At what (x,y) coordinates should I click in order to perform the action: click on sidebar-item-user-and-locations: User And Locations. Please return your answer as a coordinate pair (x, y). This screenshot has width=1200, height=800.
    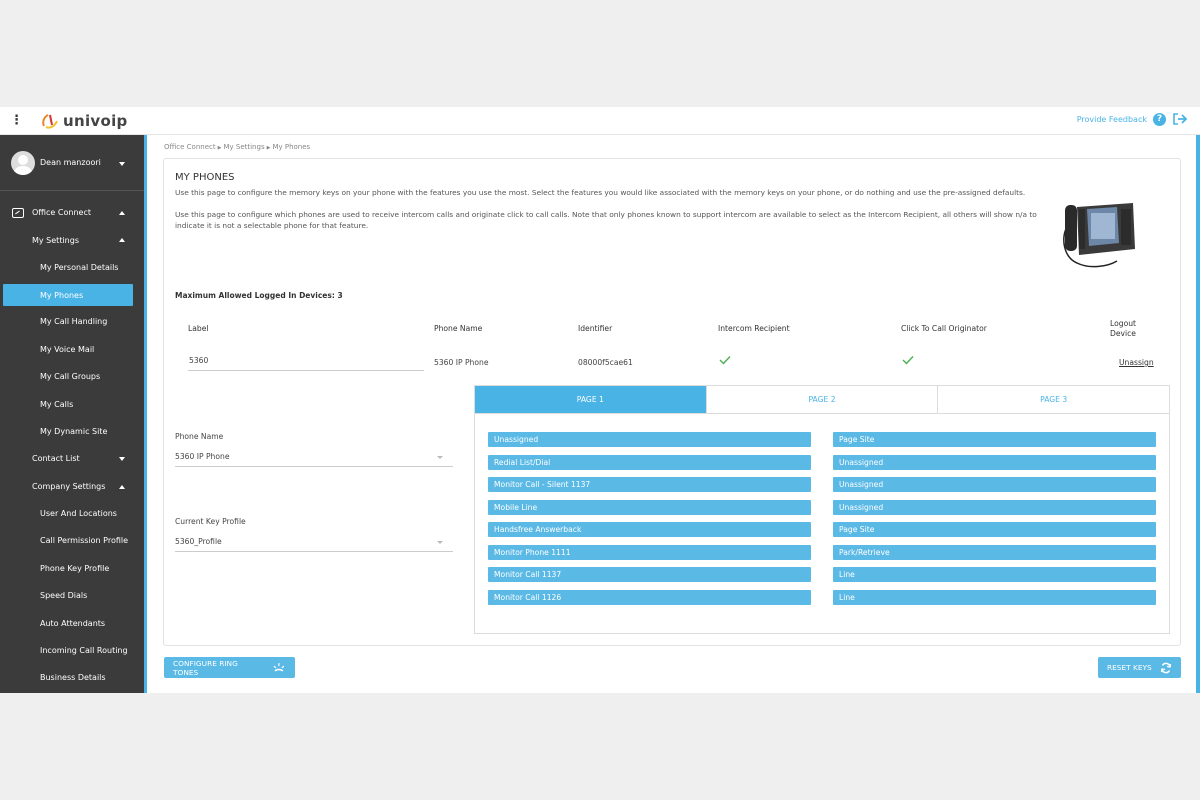
    Looking at the image, I should click on (73, 513).